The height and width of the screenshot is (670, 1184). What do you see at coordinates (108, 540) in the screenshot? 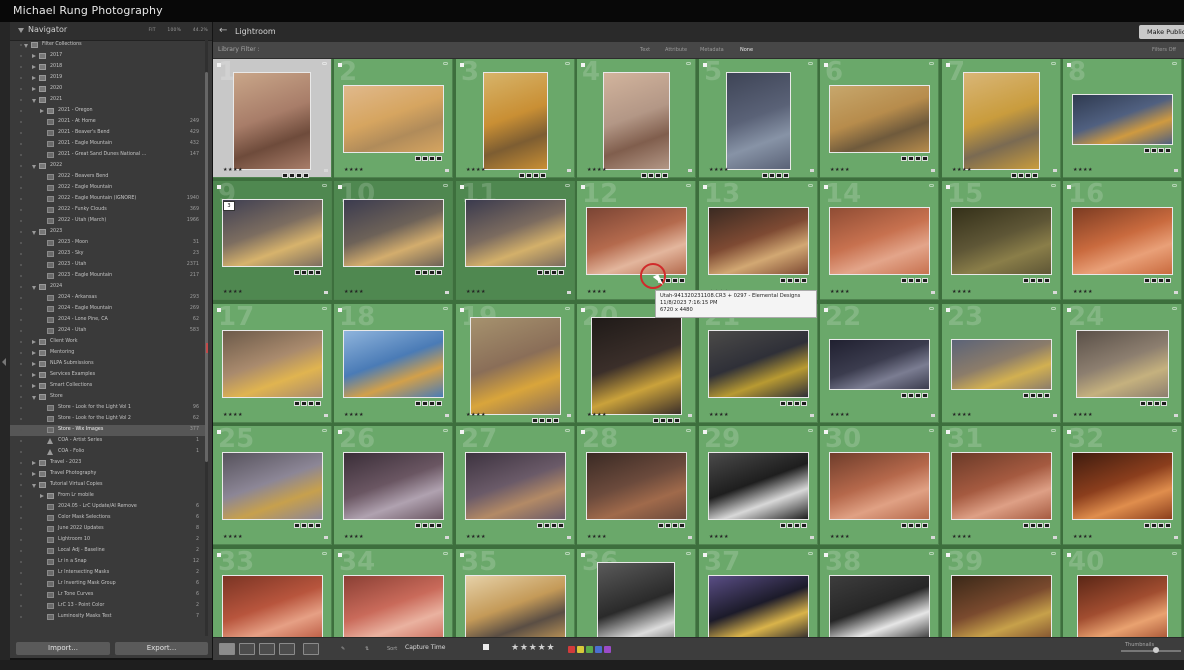
I see `collection-row: Lightroom 10 2` at bounding box center [108, 540].